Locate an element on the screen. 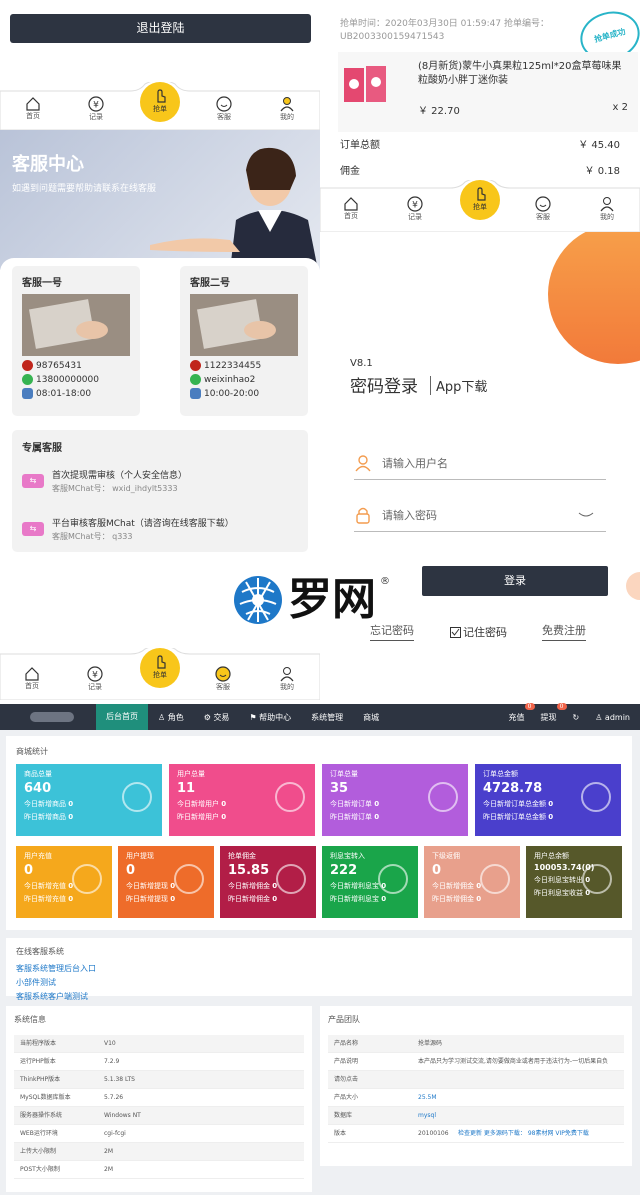 This screenshot has height=1195, width=640. bottom-nav-2: 首页 ¥ 记录 抢单 客服 我的 is located at coordinates (480, 206).